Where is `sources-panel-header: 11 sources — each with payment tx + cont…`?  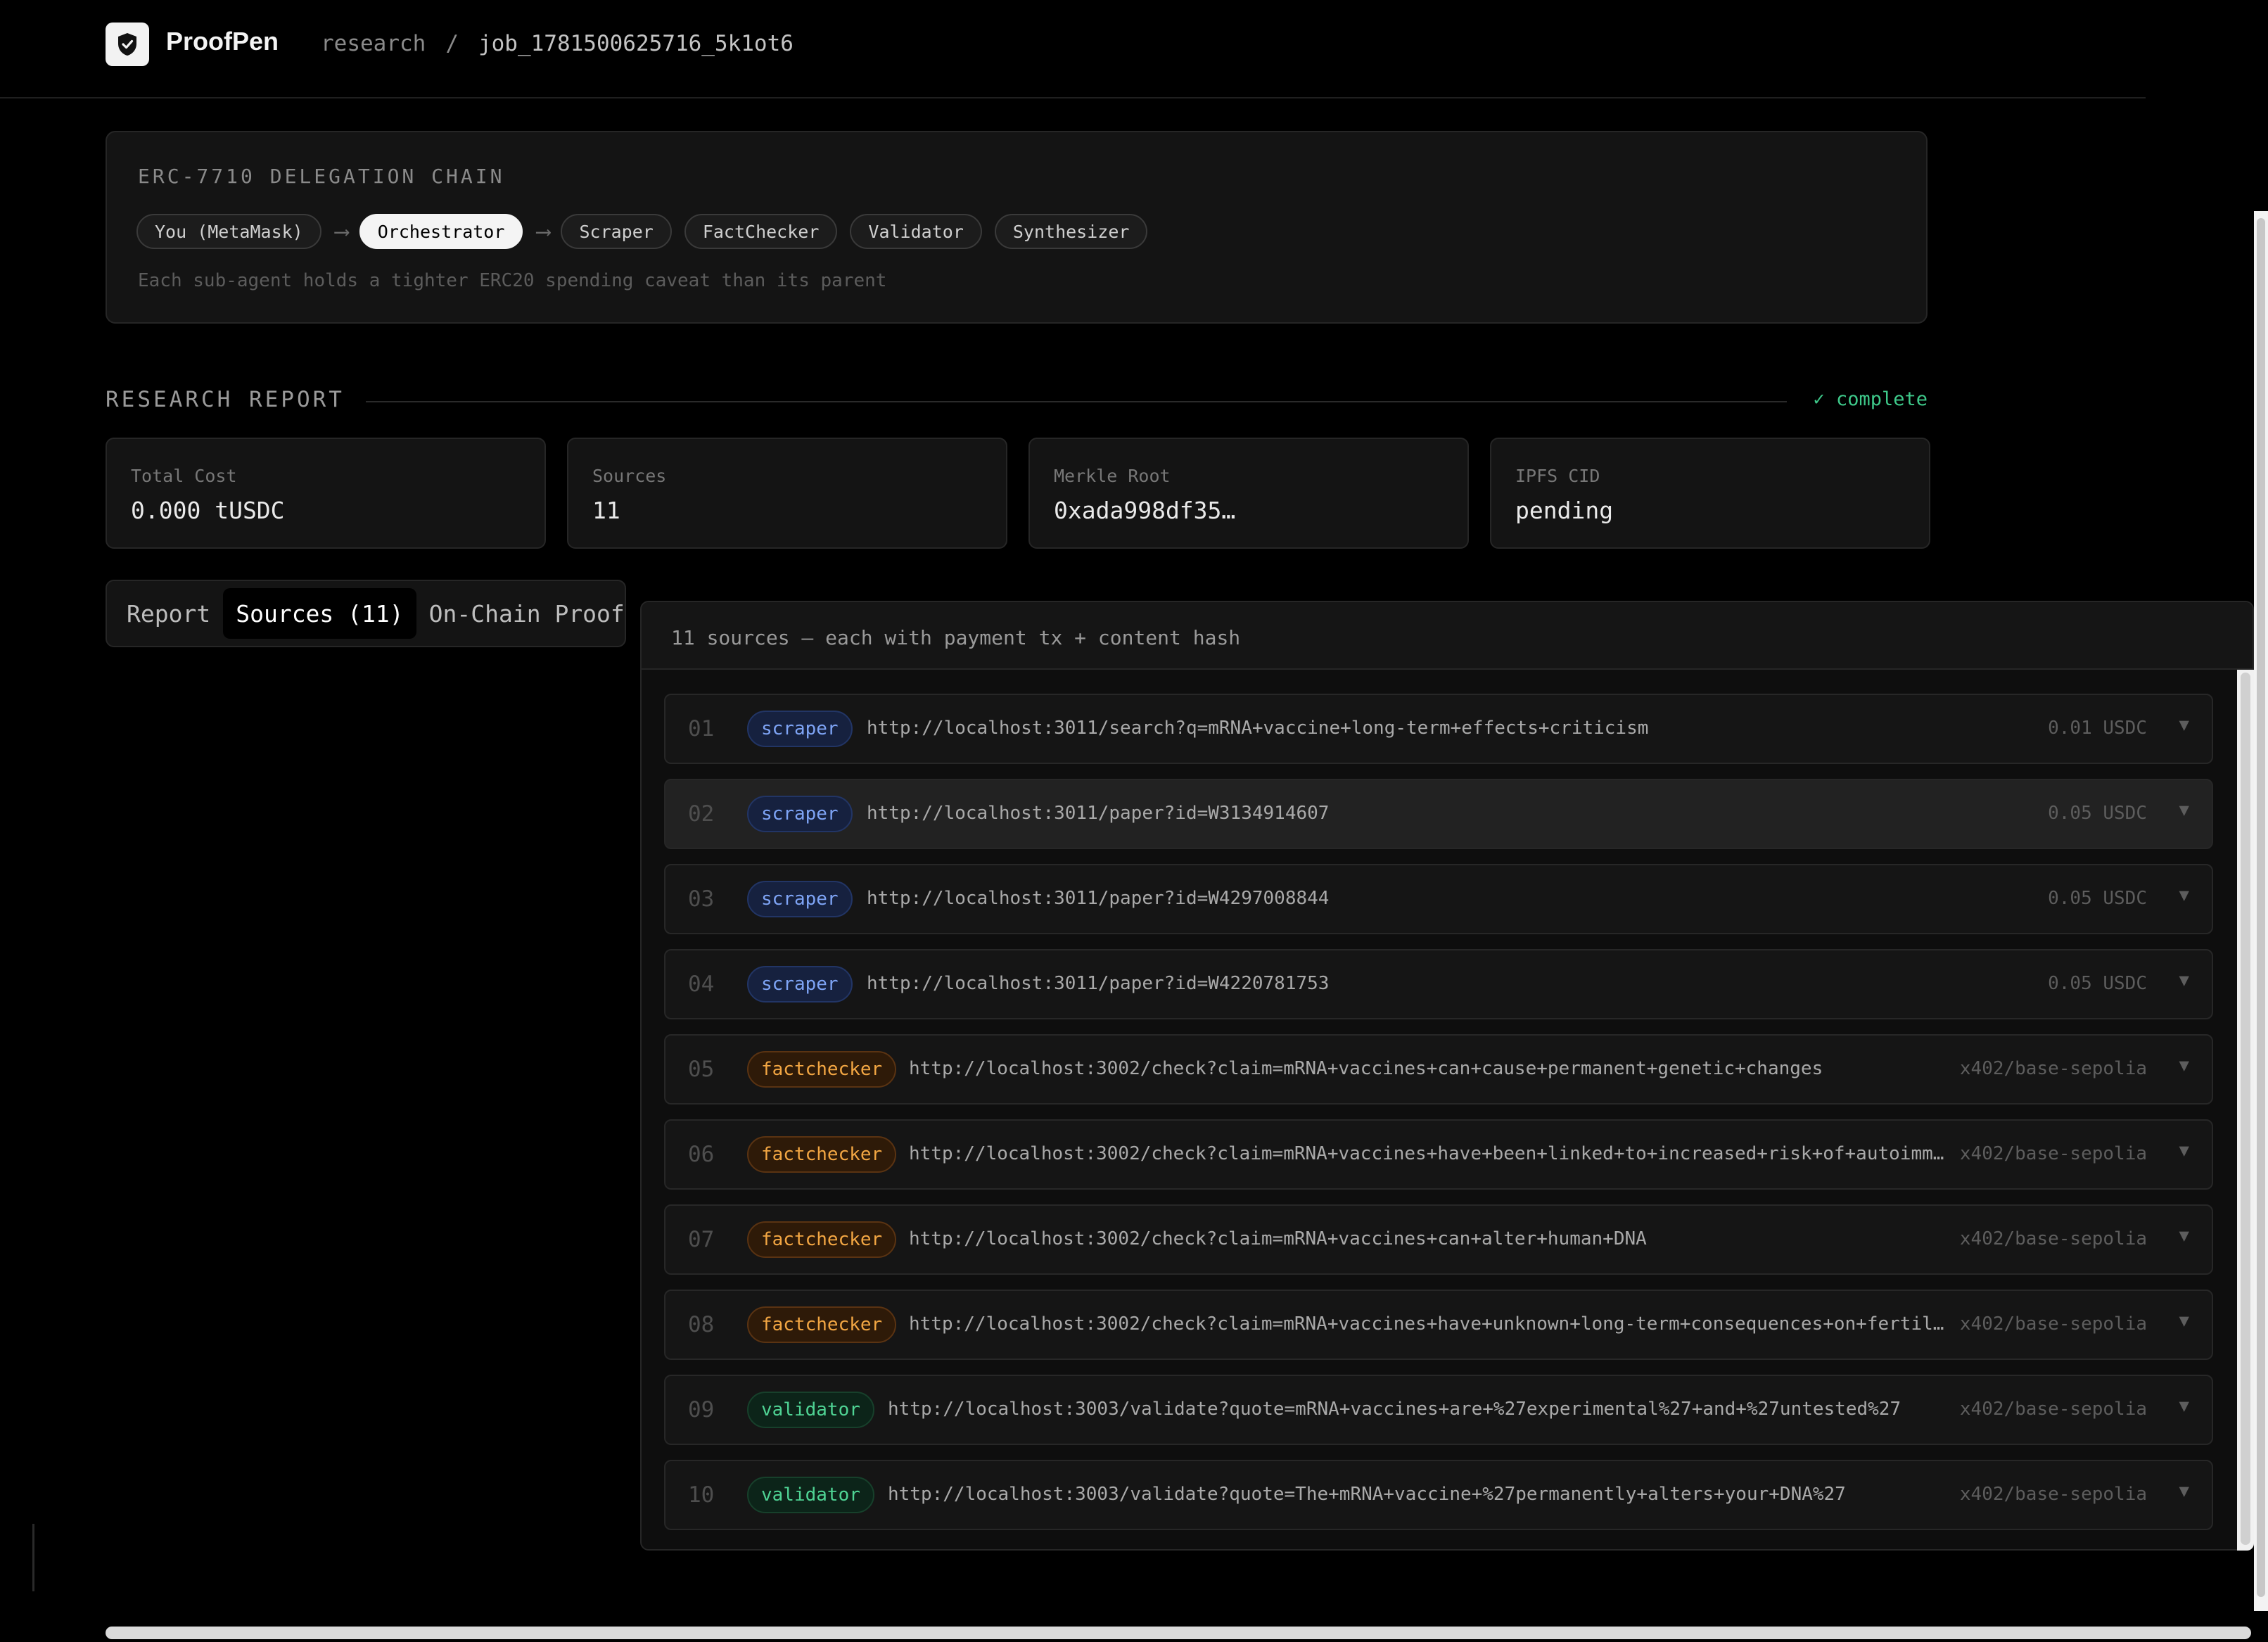
sources-panel-header: 11 sources — each with payment tx + cont… is located at coordinates (1448, 636).